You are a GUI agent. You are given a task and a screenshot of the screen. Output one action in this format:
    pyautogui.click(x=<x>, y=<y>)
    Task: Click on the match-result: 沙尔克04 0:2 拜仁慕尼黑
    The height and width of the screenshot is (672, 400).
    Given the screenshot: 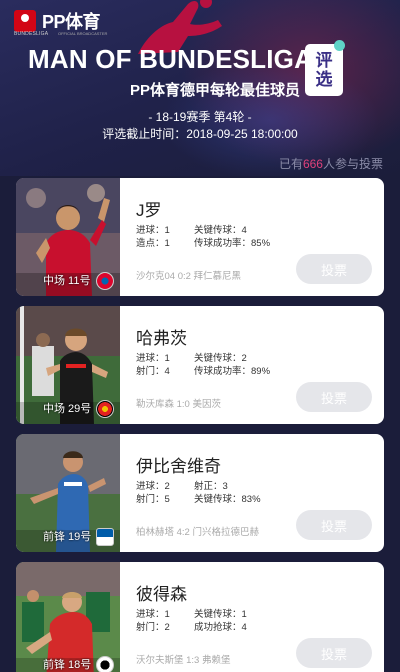 What is the action you would take?
    pyautogui.click(x=189, y=276)
    